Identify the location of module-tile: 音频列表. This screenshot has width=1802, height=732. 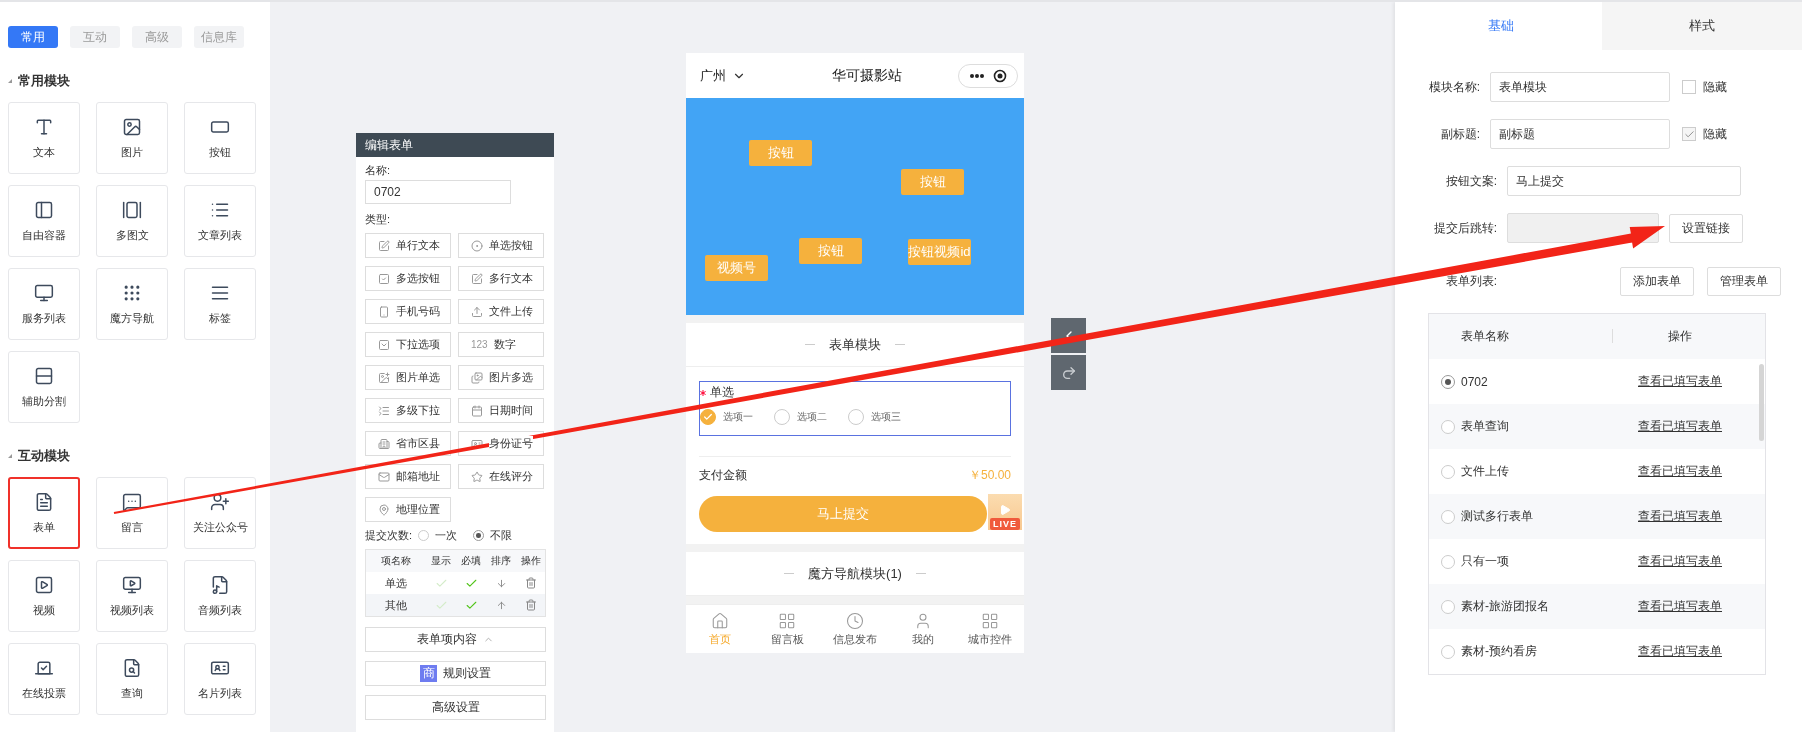
(220, 596).